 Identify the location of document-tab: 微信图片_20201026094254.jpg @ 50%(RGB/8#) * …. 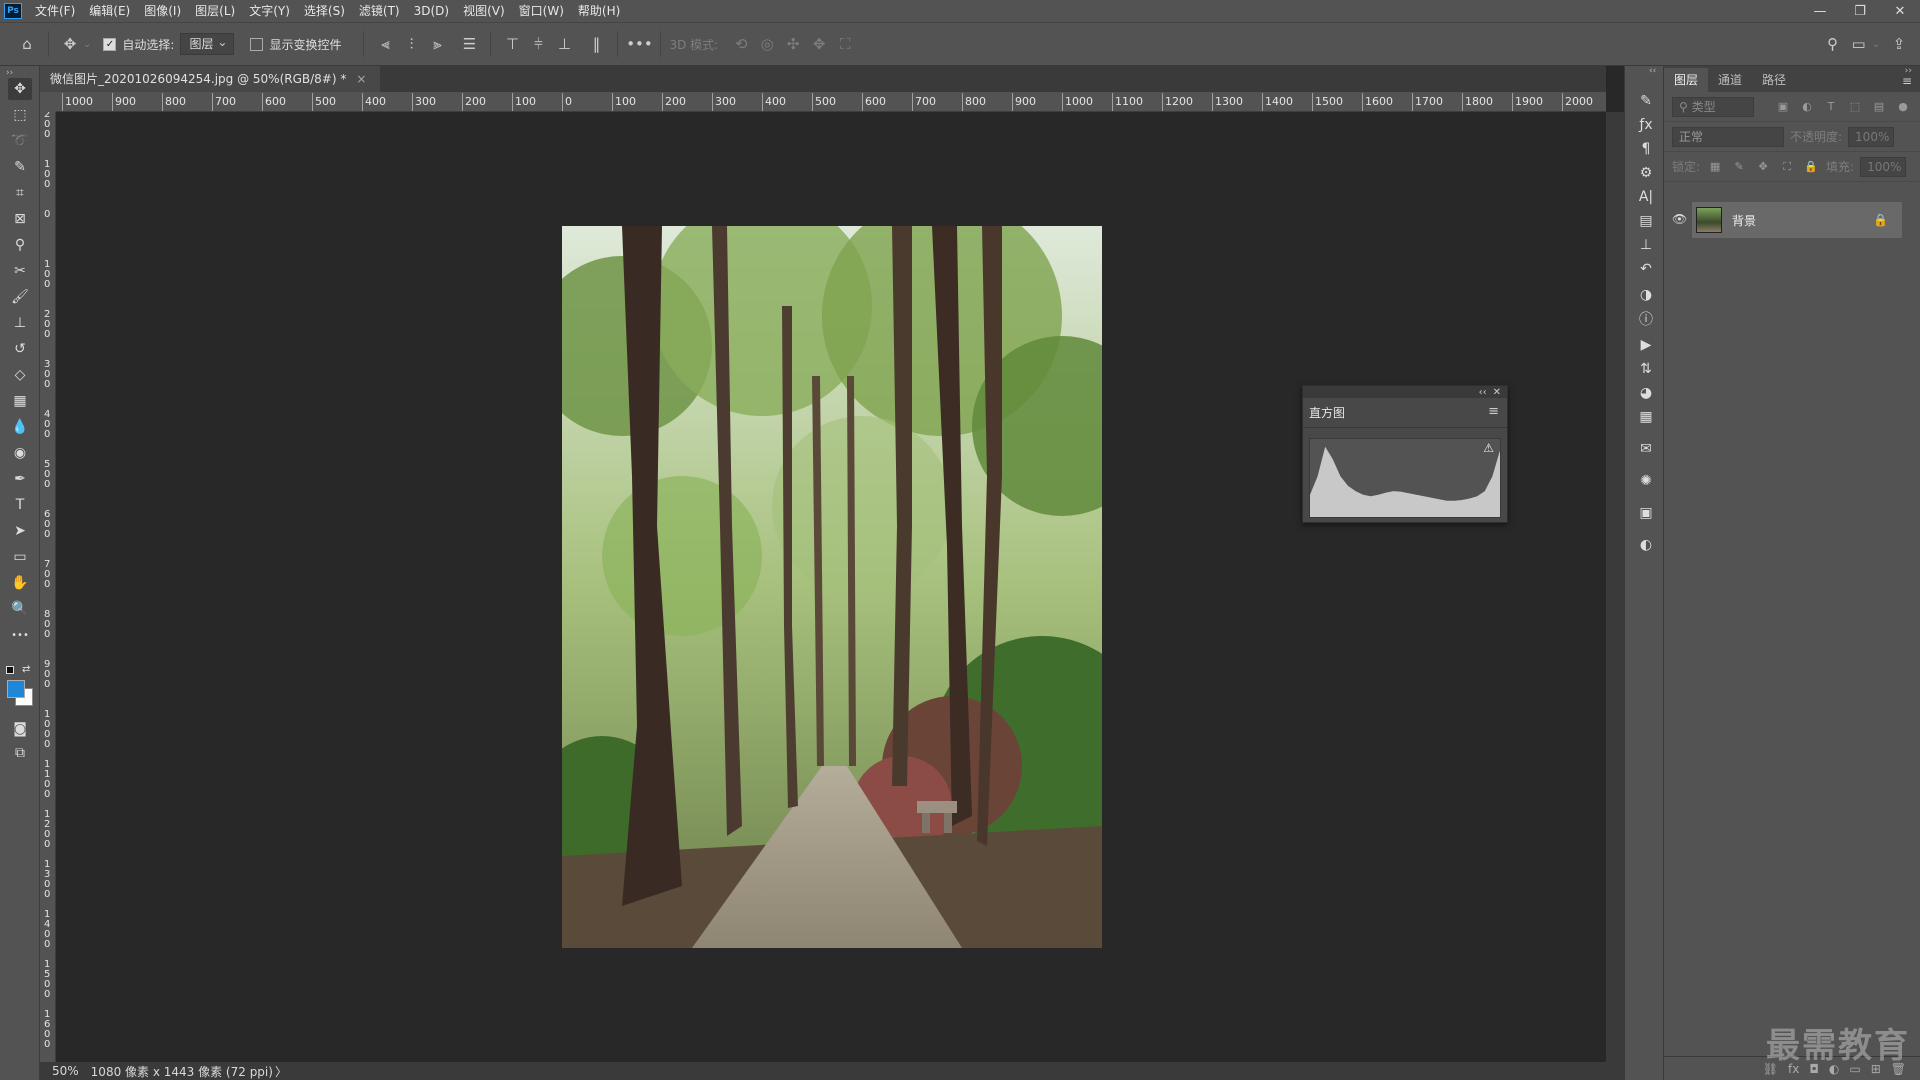
(210, 79).